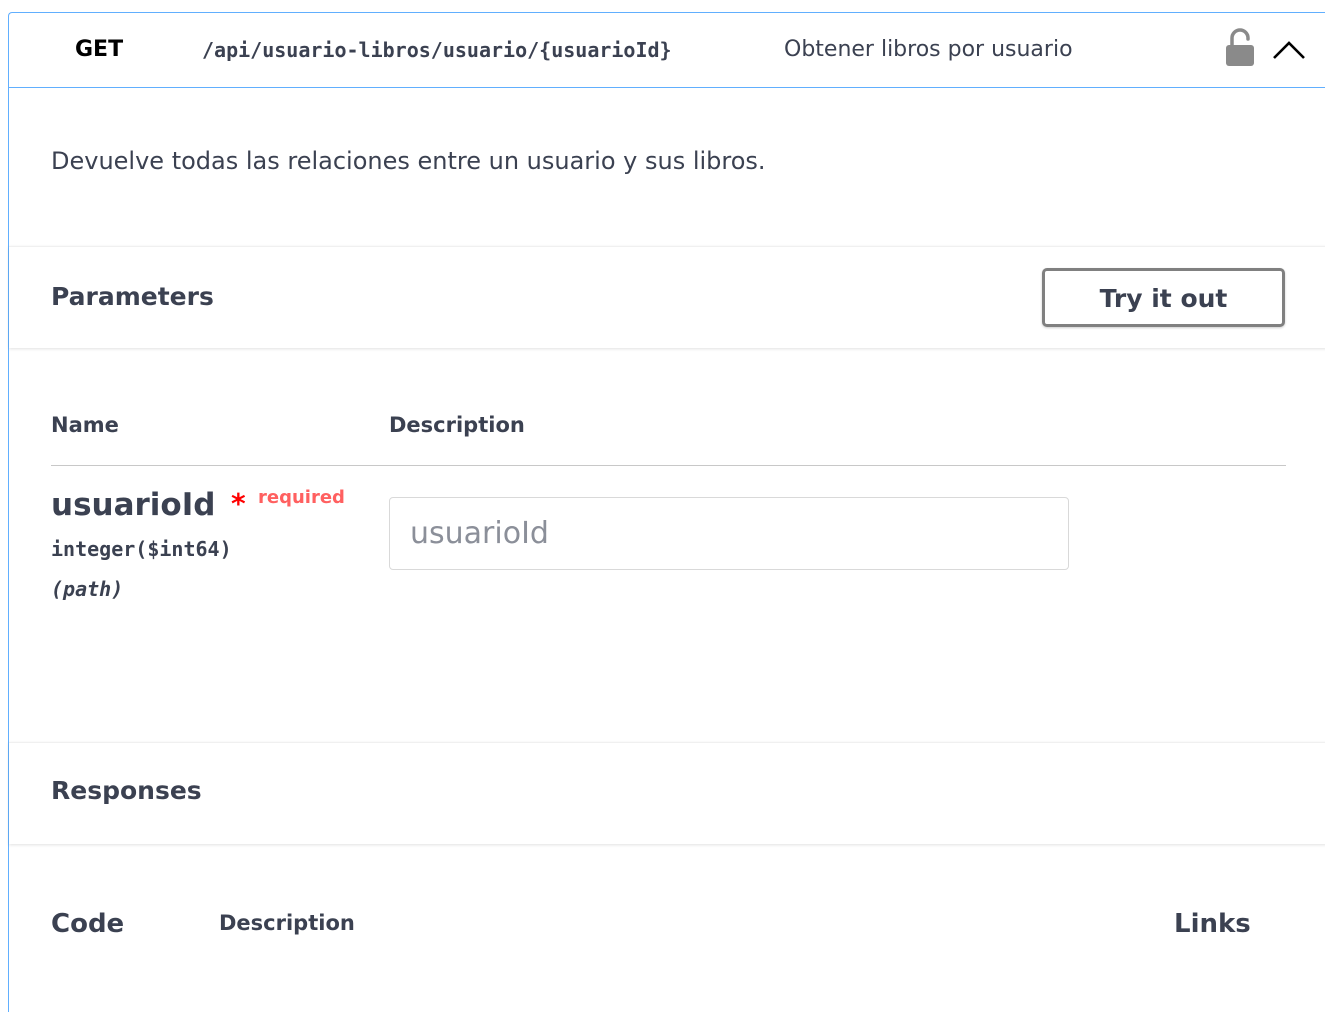 This screenshot has width=1325, height=1012. Describe the element at coordinates (85, 425) in the screenshot. I see `param-col-name: Name` at that location.